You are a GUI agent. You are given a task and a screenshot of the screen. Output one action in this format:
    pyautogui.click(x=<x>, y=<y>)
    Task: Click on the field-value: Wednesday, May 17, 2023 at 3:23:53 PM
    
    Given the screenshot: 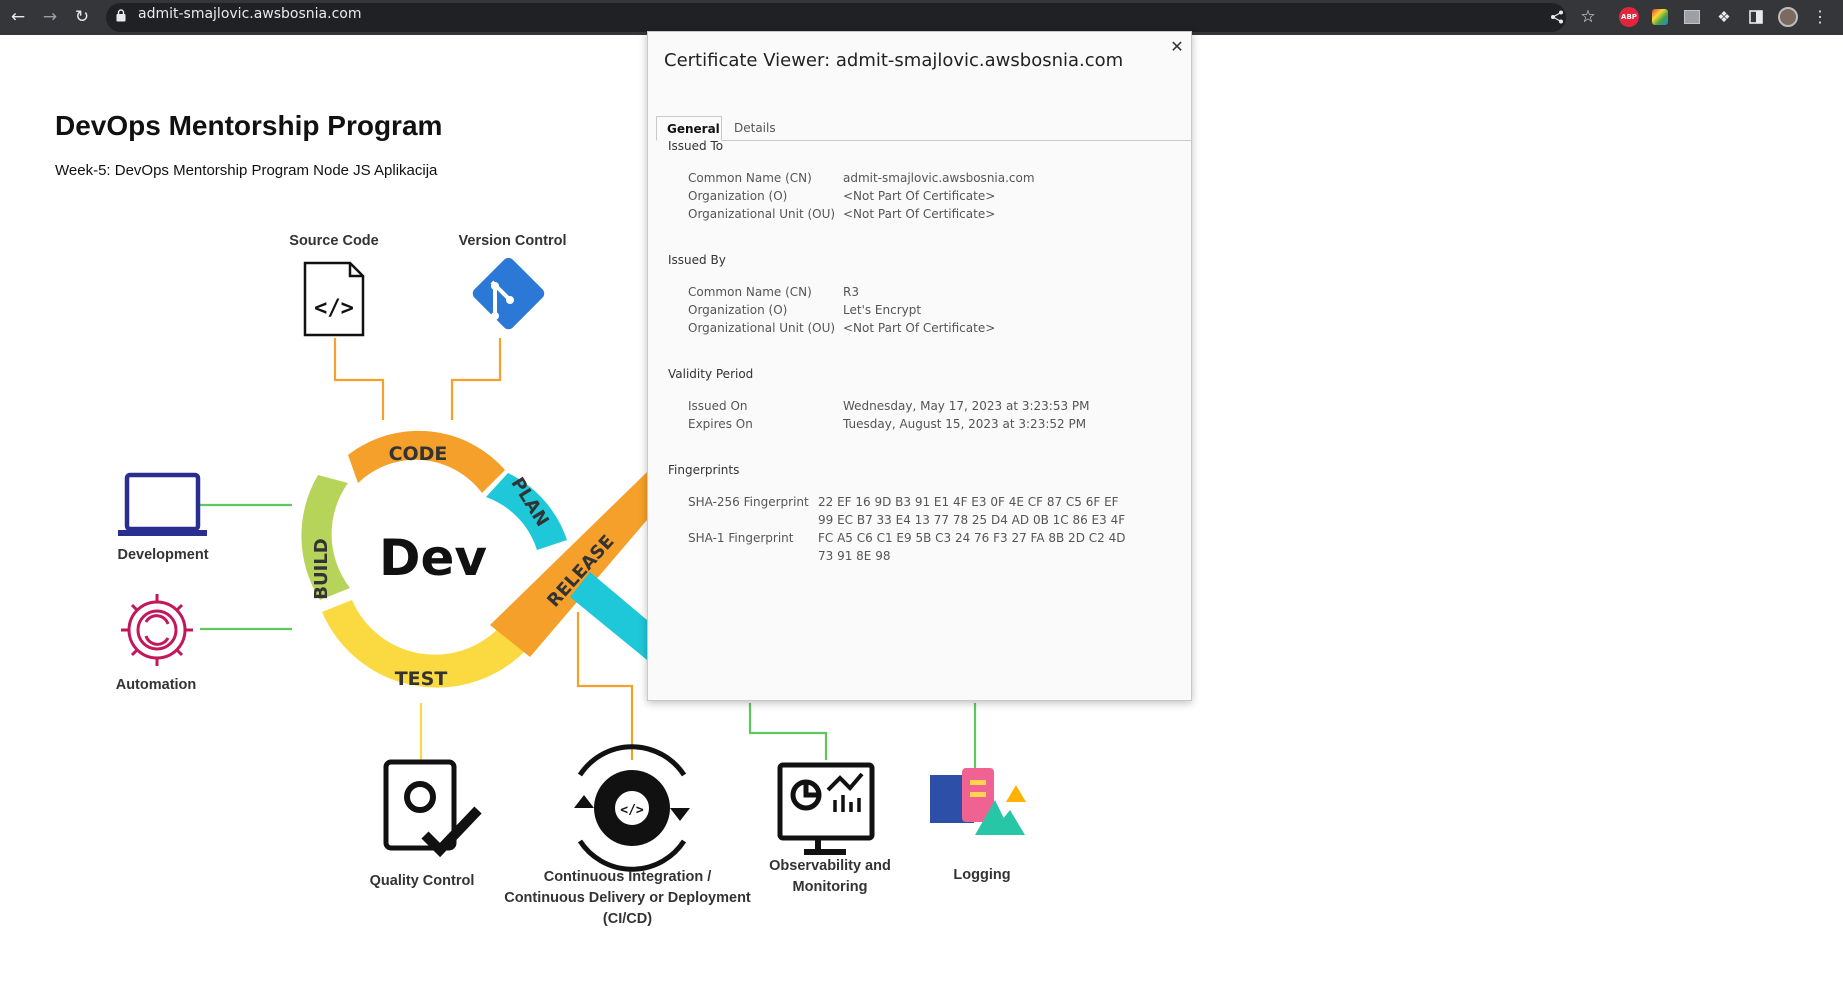 What is the action you would take?
    pyautogui.click(x=966, y=406)
    